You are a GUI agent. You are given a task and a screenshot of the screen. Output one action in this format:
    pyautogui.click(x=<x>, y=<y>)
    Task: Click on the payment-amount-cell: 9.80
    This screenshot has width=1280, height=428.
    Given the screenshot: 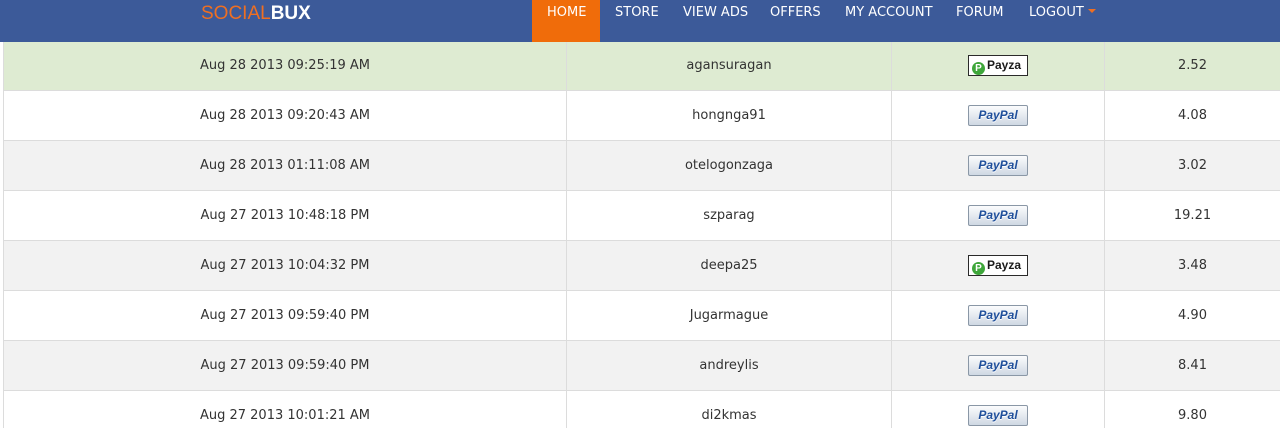 What is the action you would take?
    pyautogui.click(x=1192, y=409)
    